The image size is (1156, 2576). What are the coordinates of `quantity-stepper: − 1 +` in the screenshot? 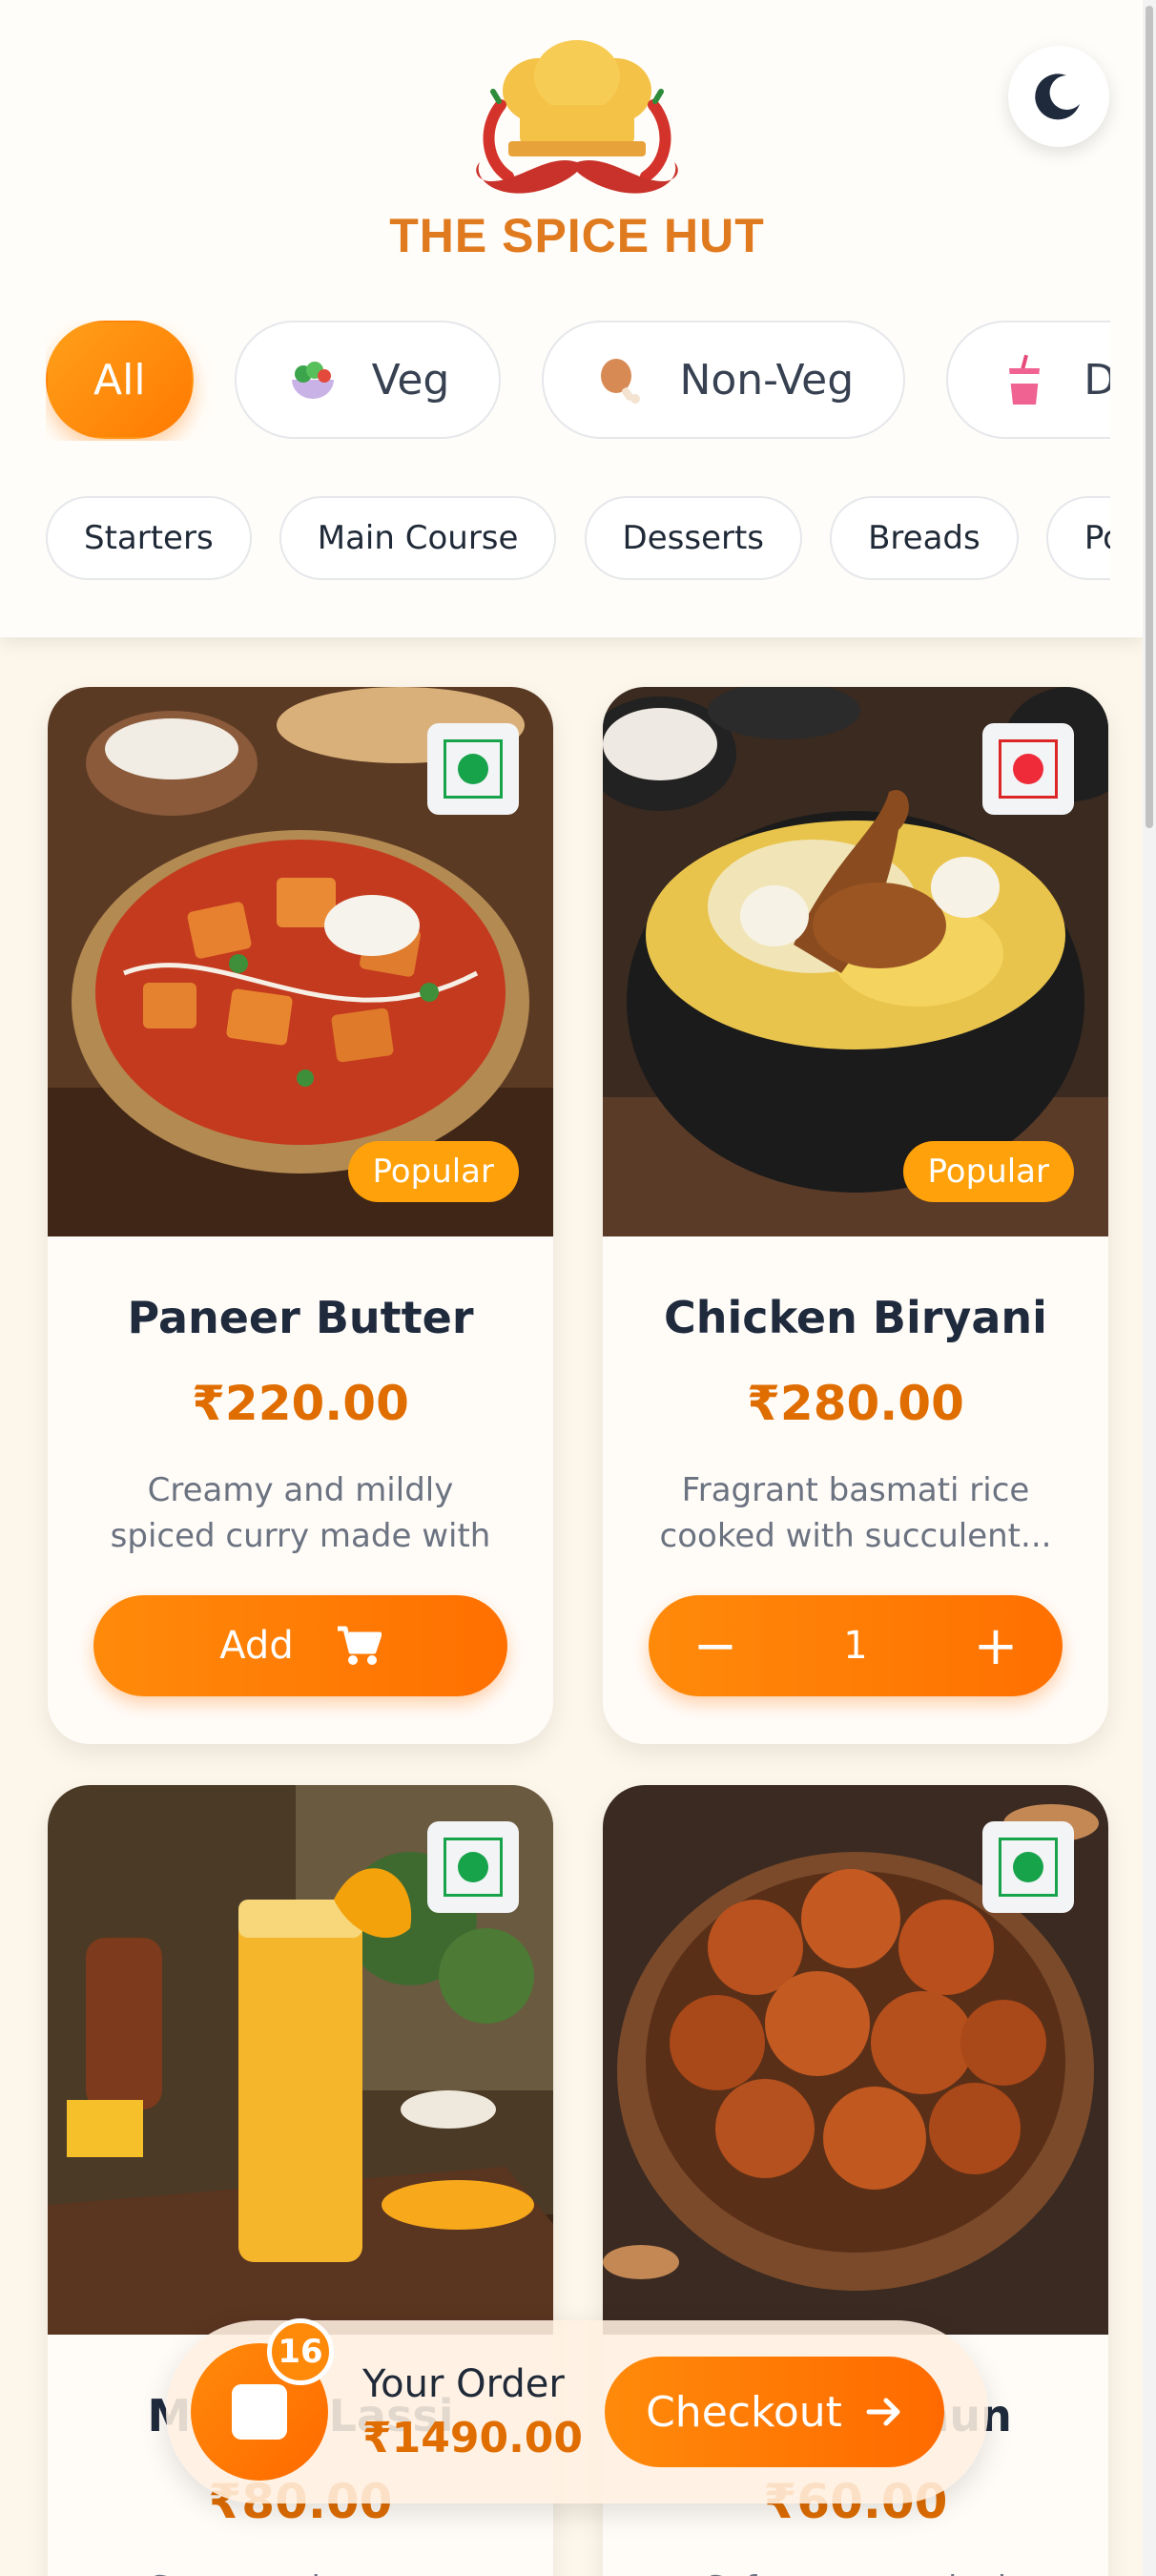 It's located at (856, 1645).